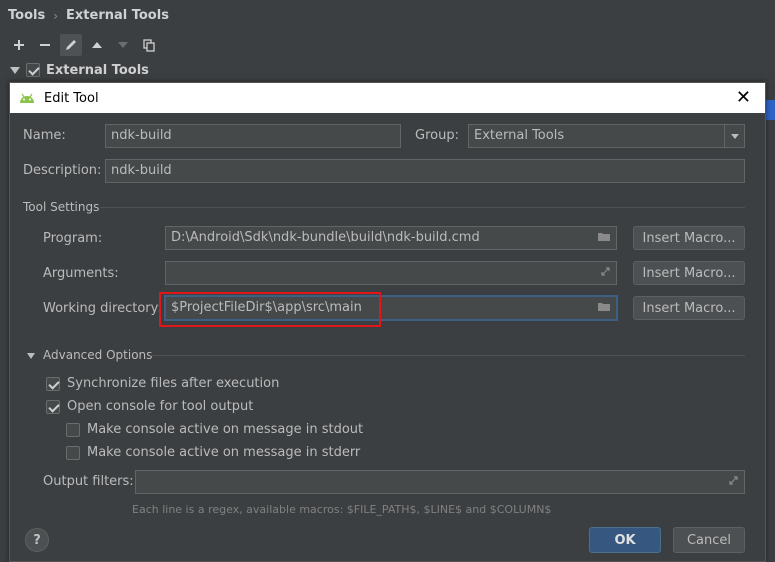 The height and width of the screenshot is (562, 775). I want to click on console-stdout-label: Make console active on message in stdout, so click(225, 429).